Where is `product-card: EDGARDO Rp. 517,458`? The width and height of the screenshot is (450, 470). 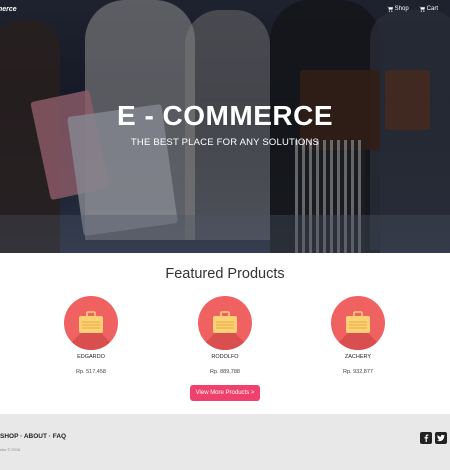 product-card: EDGARDO Rp. 517,458 is located at coordinates (91, 335).